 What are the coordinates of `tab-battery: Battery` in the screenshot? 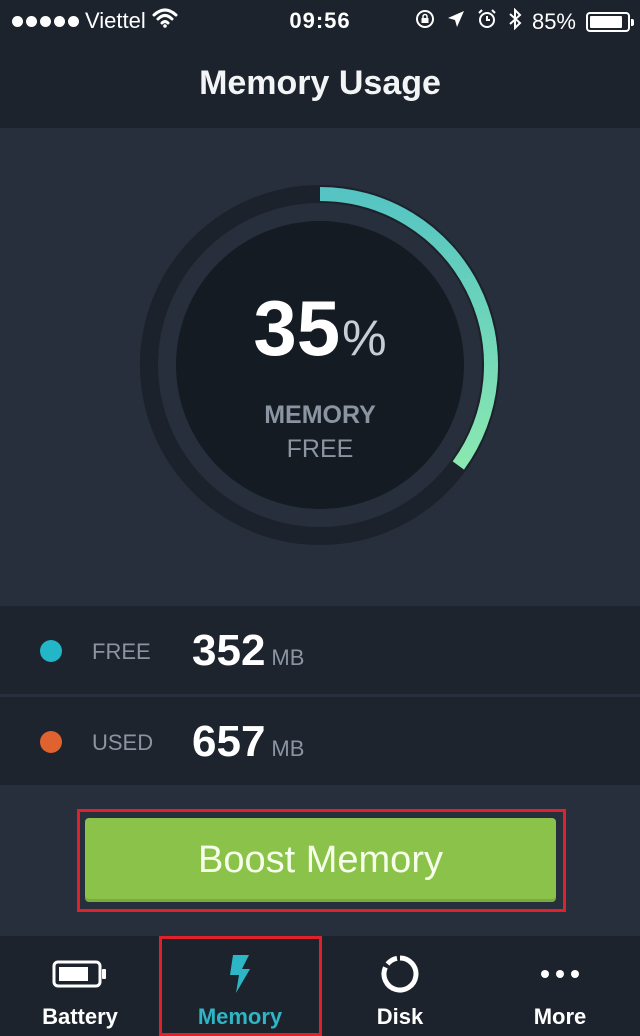 It's located at (80, 986).